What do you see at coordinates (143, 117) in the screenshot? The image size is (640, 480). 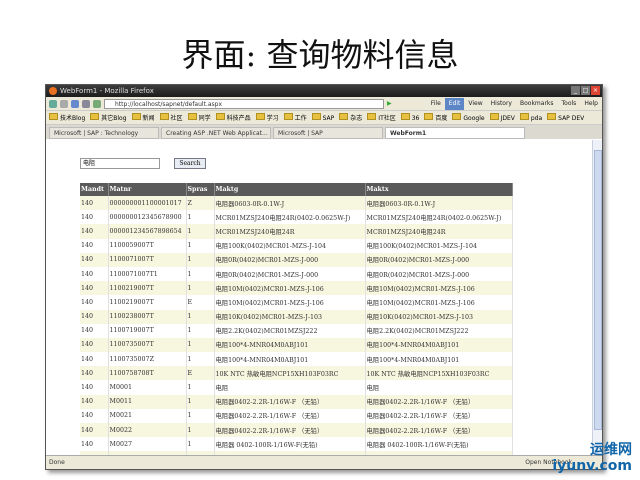 I see `bookmark-item: 新闻` at bounding box center [143, 117].